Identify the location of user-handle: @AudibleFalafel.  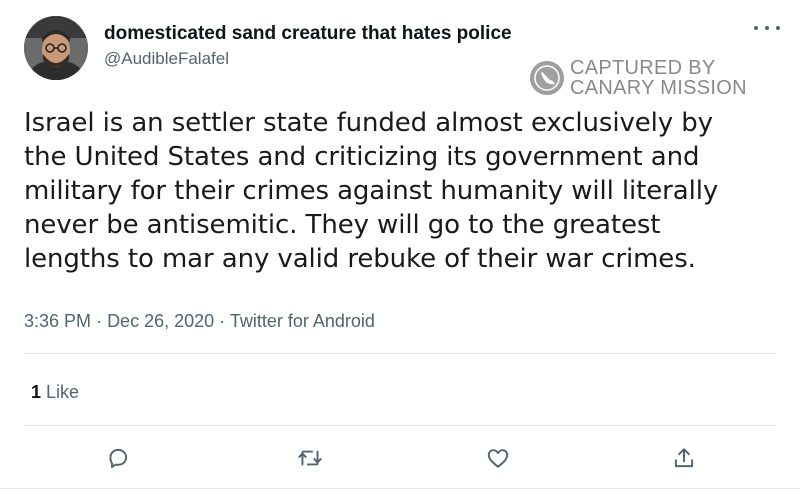
(166, 59).